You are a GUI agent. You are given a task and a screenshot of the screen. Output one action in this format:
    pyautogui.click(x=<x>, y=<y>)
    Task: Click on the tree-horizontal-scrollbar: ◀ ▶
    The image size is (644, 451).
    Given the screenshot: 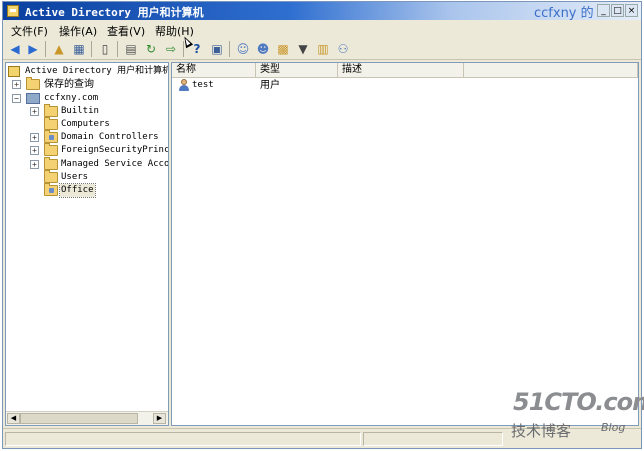 What is the action you would take?
    pyautogui.click(x=87, y=418)
    